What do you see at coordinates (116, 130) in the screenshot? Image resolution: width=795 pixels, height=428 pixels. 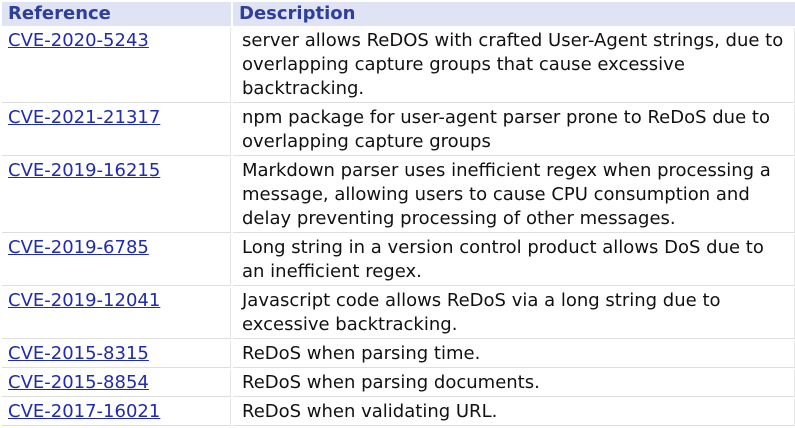 I see `reference-cell: CVE-2021-21317` at bounding box center [116, 130].